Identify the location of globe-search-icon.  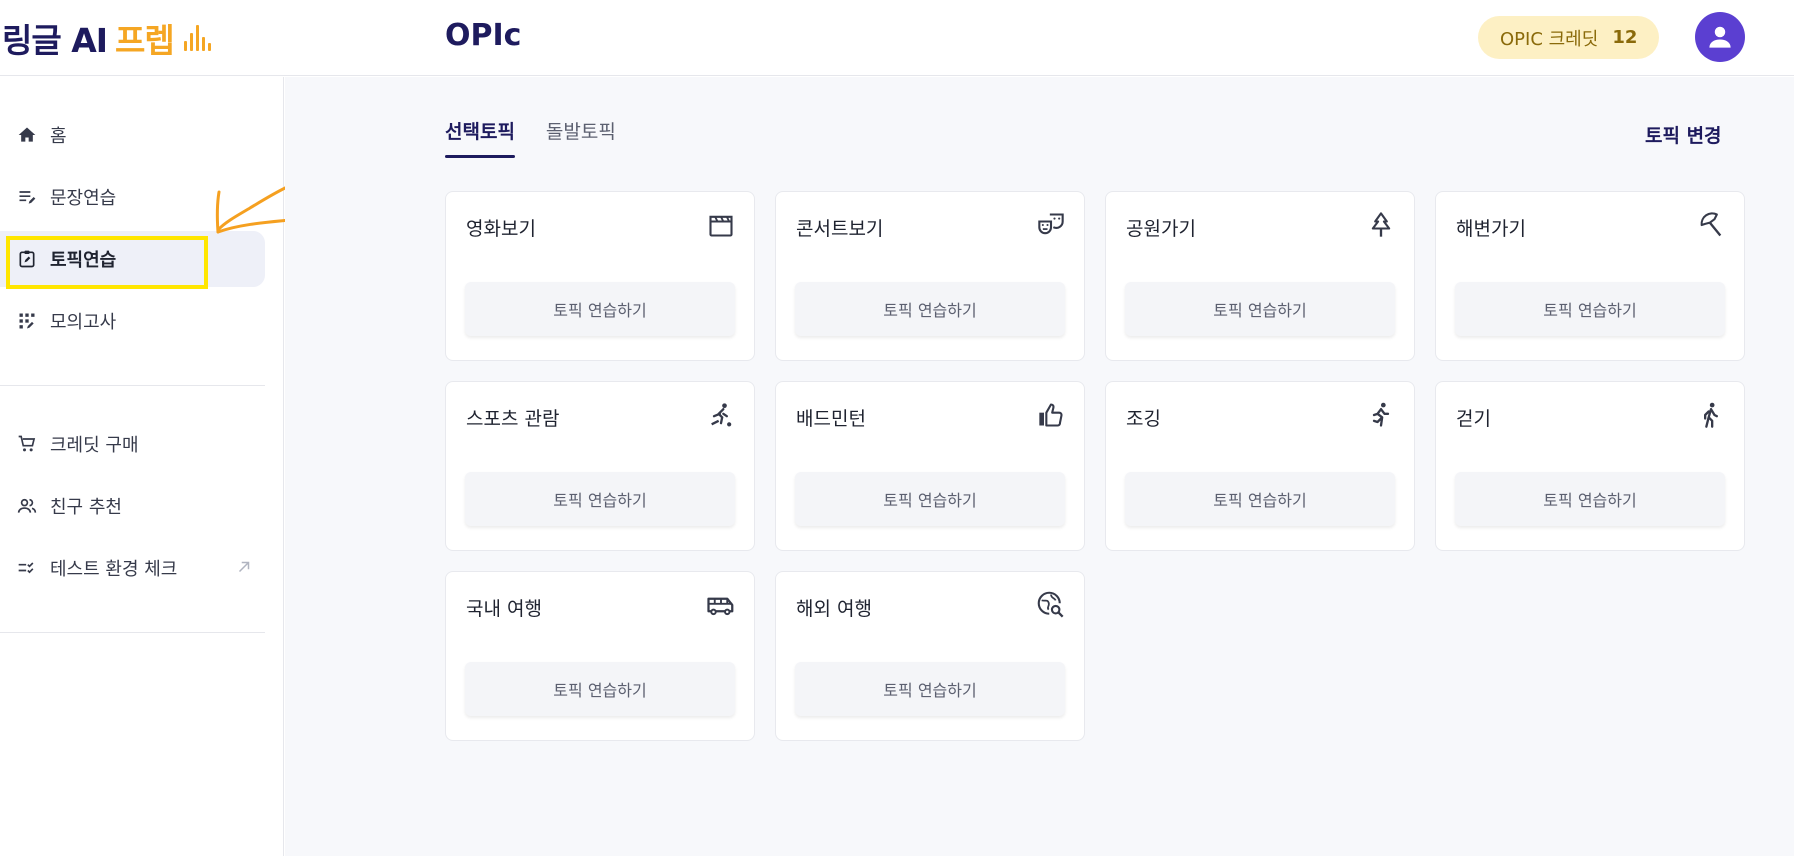
(1051, 605).